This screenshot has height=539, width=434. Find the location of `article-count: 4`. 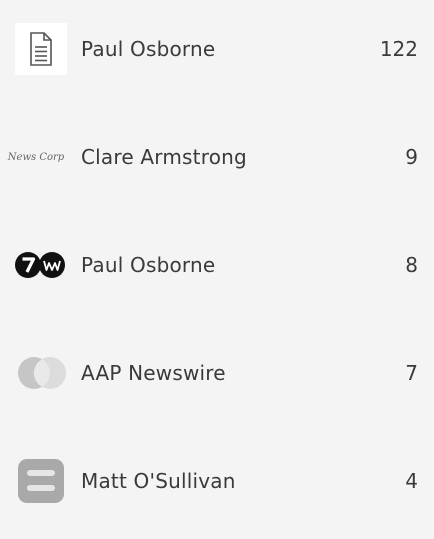

article-count: 4 is located at coordinates (411, 481).